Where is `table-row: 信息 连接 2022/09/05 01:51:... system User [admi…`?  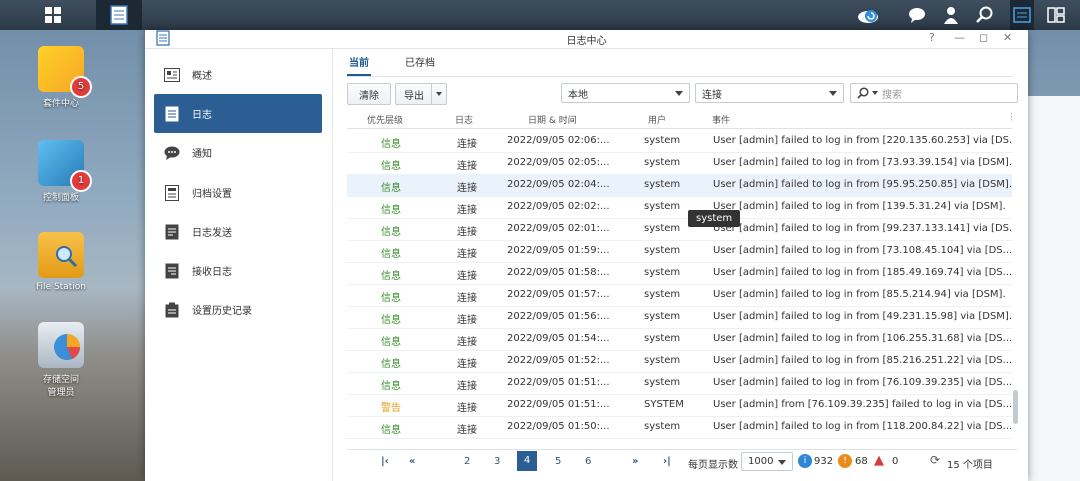
table-row: 信息 连接 2022/09/05 01:51:... system User [admi… is located at coordinates (679, 383).